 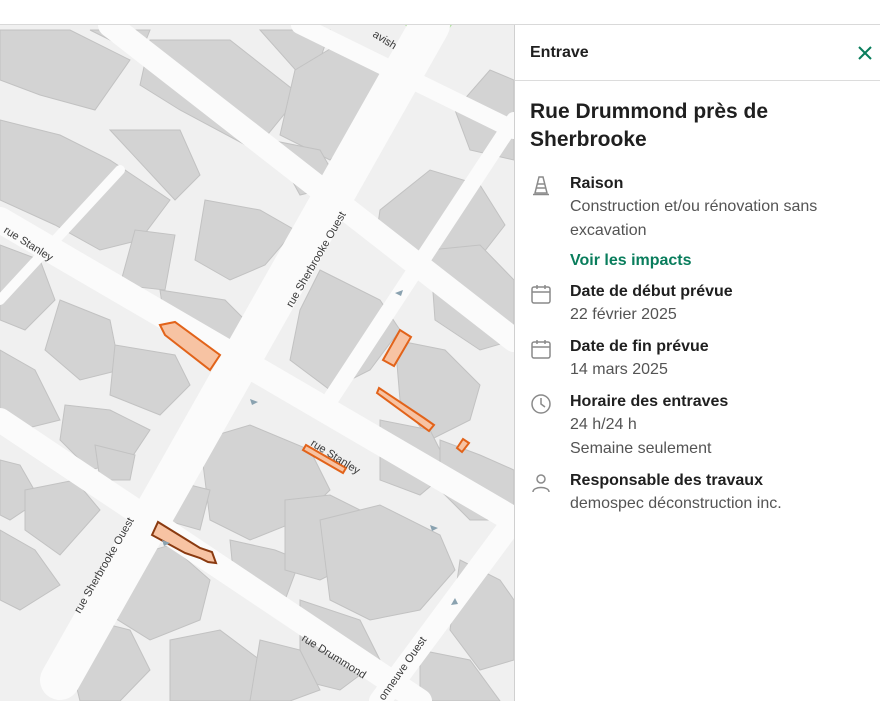 I want to click on panel-header: Entrave, so click(x=697, y=53).